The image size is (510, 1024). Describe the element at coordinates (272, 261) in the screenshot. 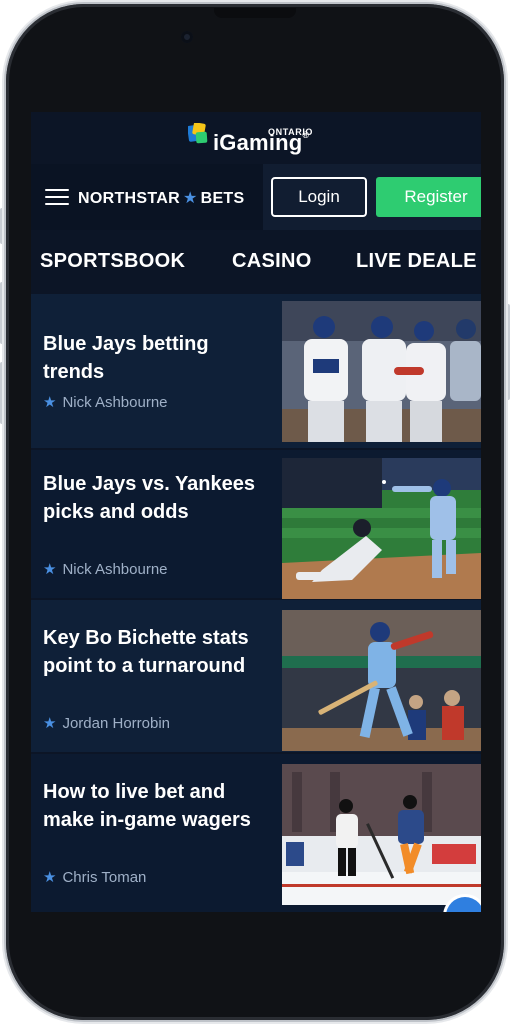

I see `tab-casino: CASINO` at that location.